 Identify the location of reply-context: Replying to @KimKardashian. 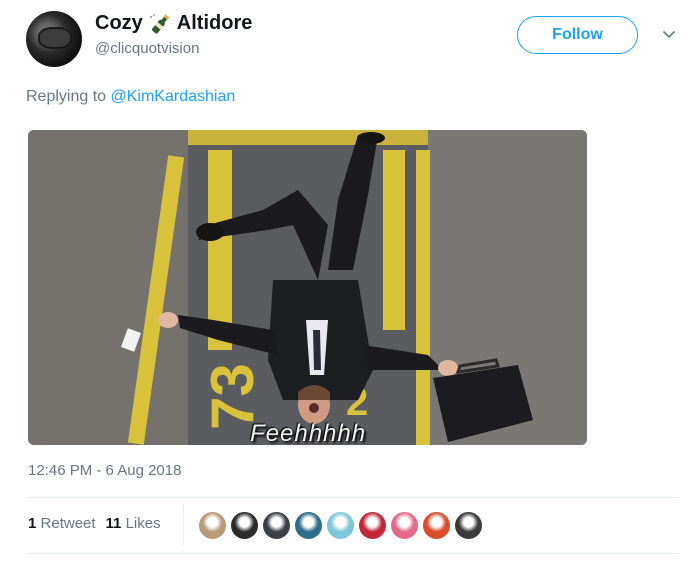
(130, 97).